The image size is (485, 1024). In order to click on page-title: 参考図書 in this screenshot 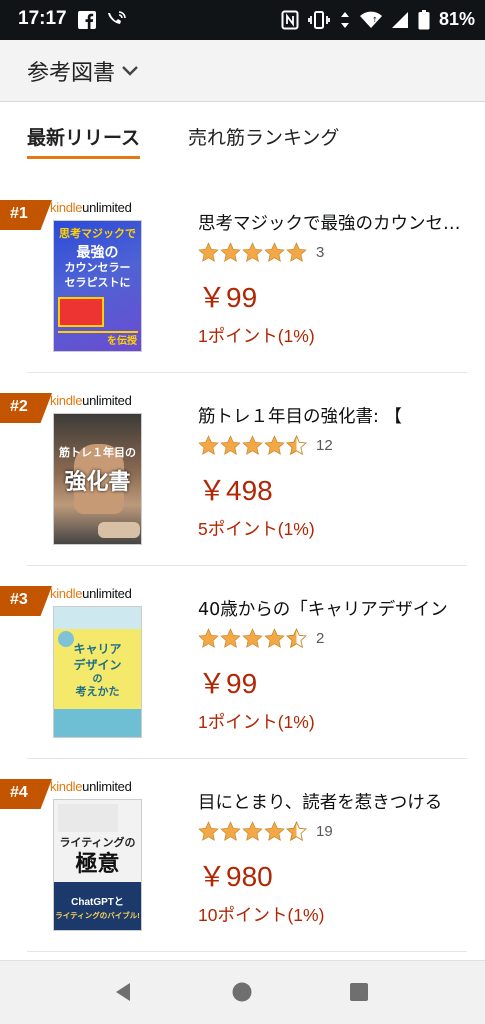, I will do `click(71, 73)`.